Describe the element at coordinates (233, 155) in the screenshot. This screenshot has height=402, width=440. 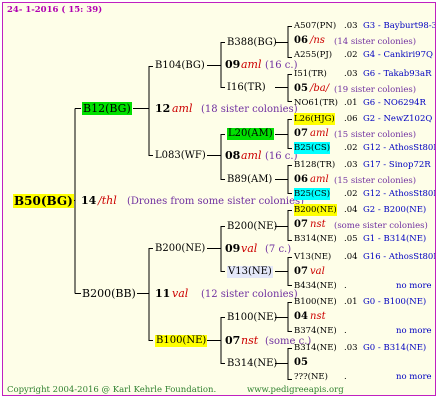
I see `l083-gen-num: 08` at that location.